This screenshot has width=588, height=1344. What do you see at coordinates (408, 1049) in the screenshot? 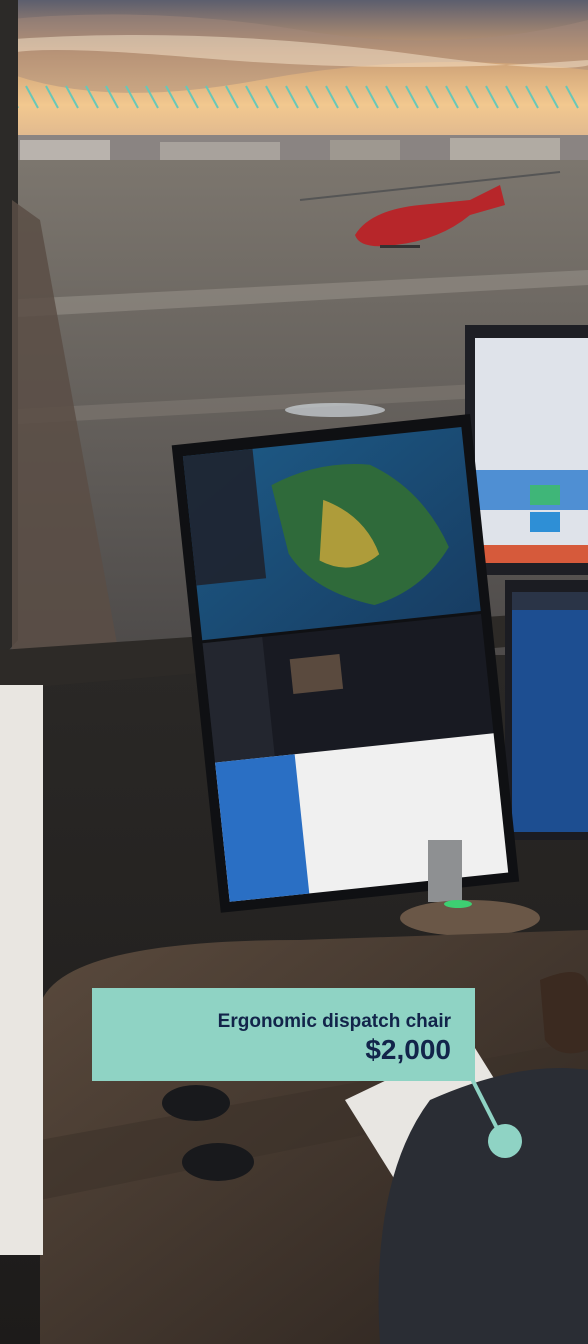
I see `callout-price: $2,000` at bounding box center [408, 1049].